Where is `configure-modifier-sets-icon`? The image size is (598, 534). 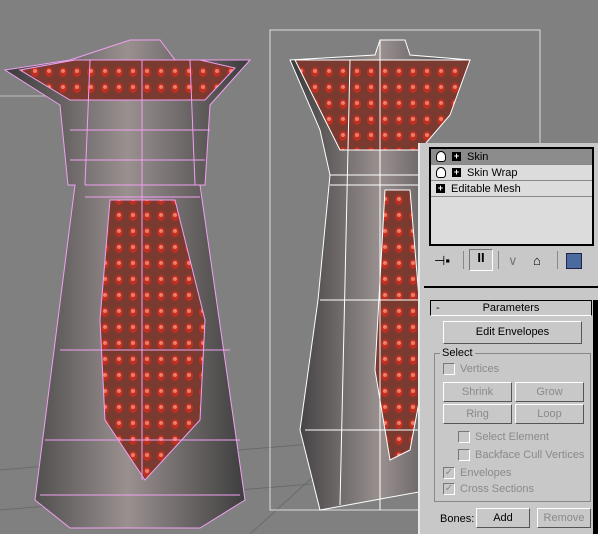 configure-modifier-sets-icon is located at coordinates (574, 261).